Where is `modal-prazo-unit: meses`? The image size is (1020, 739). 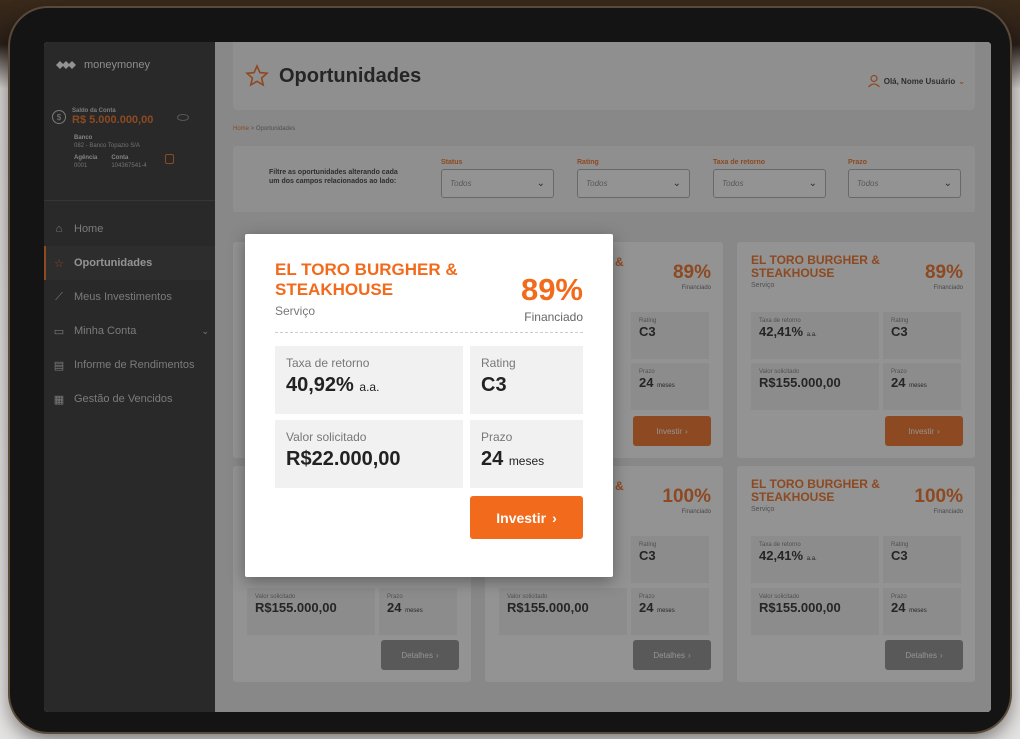 modal-prazo-unit: meses is located at coordinates (526, 461).